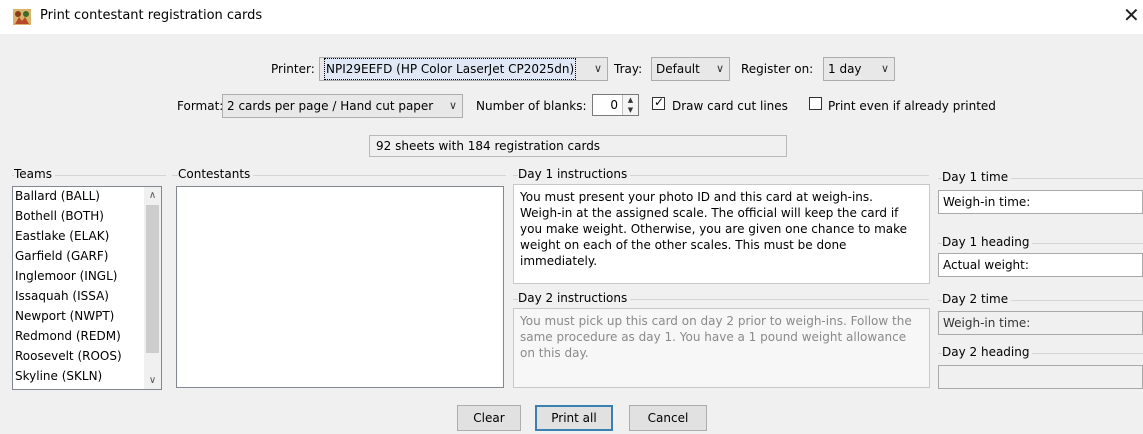 Image resolution: width=1143 pixels, height=434 pixels. Describe the element at coordinates (59, 216) in the screenshot. I see `list-item: Bothell (BOTH)` at that location.